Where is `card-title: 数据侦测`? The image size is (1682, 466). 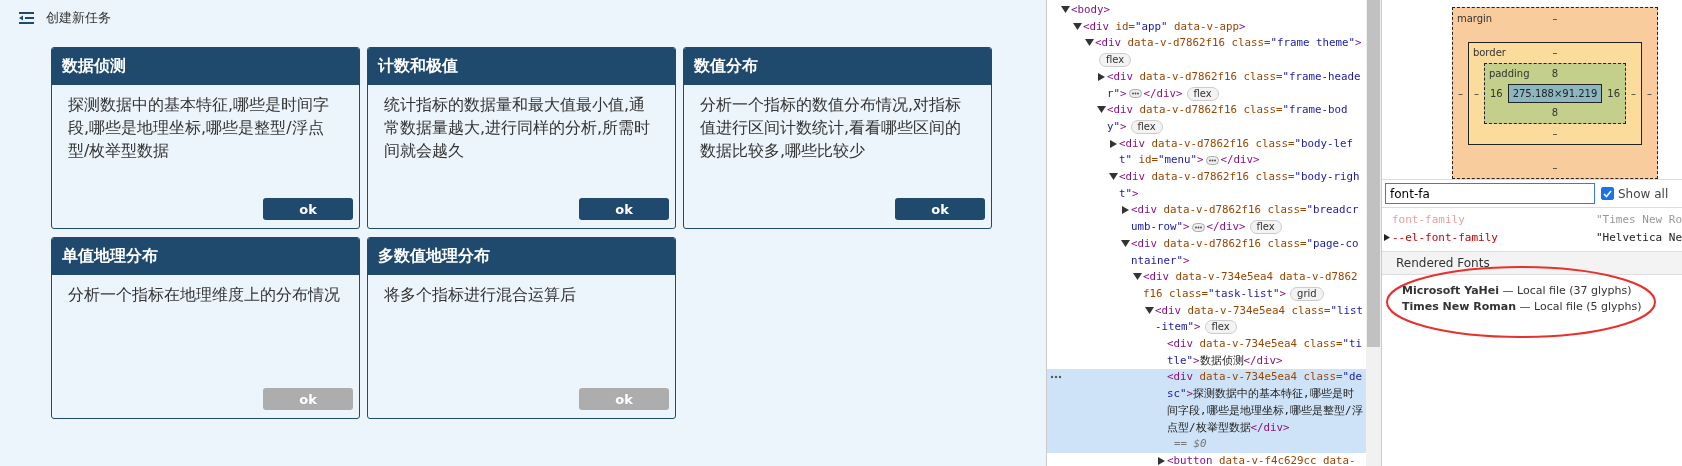 card-title: 数据侦测 is located at coordinates (205, 66).